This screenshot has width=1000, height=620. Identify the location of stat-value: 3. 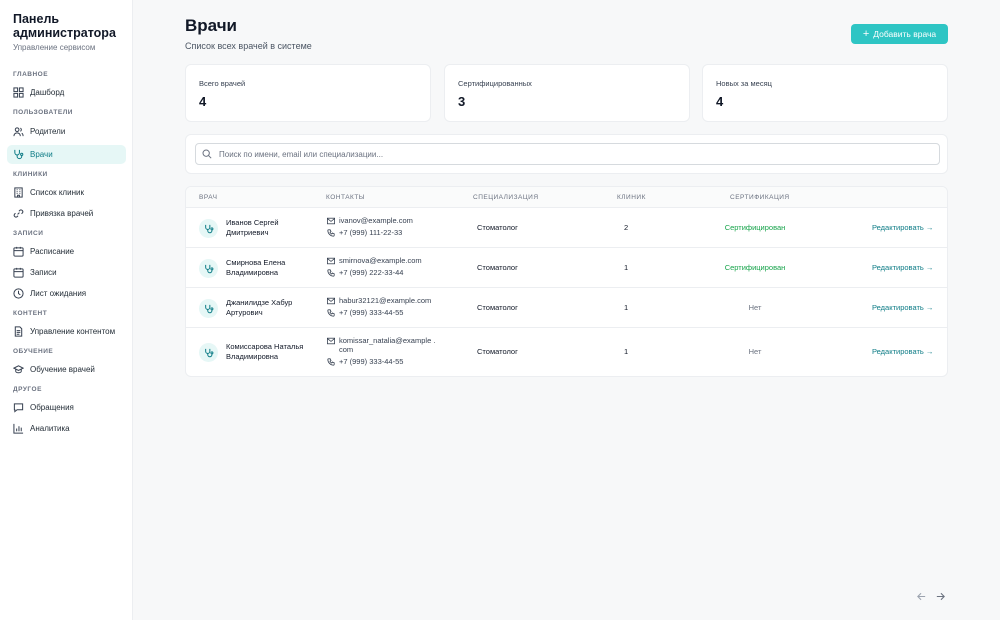
(462, 101).